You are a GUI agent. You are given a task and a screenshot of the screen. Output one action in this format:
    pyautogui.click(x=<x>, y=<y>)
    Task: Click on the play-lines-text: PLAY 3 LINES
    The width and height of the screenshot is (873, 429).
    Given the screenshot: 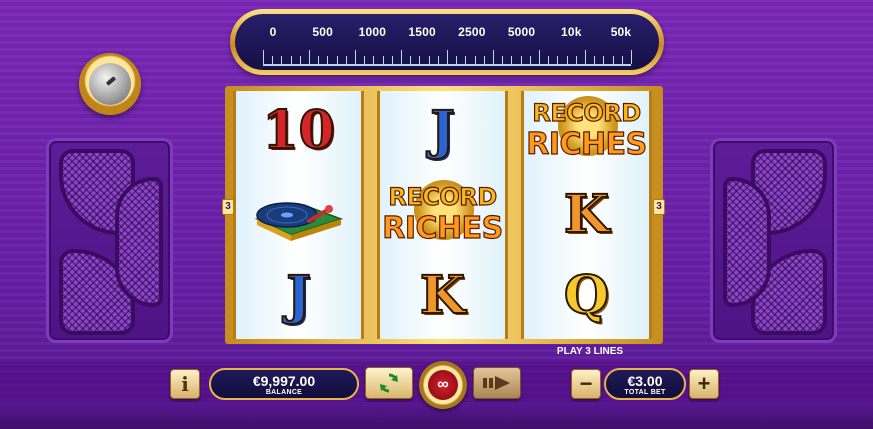 What is the action you would take?
    pyautogui.click(x=590, y=351)
    